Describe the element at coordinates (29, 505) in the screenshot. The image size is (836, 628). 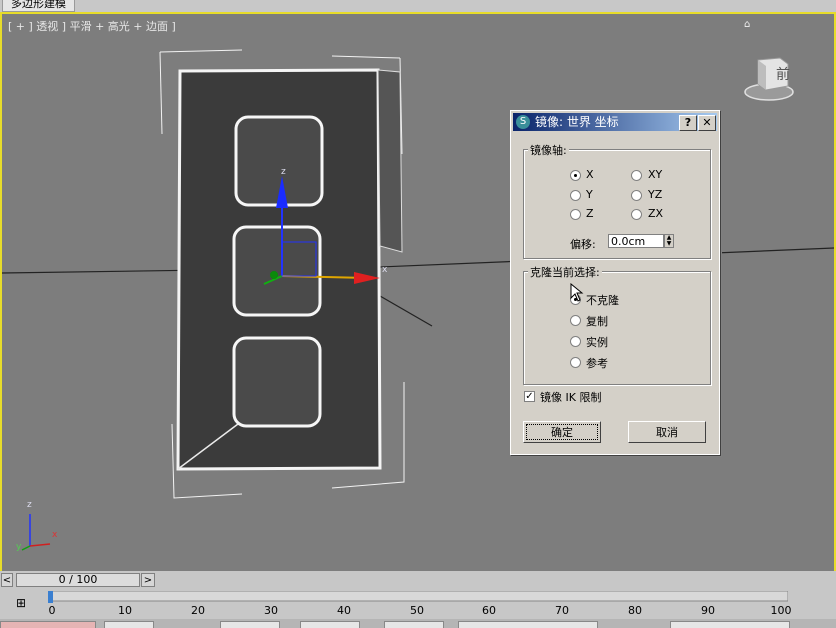
I see `tripod-z-label: z` at that location.